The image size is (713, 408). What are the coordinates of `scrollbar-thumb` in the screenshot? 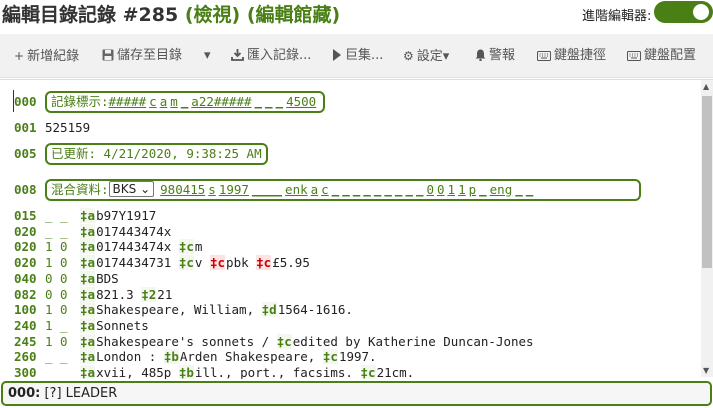 It's located at (707, 182).